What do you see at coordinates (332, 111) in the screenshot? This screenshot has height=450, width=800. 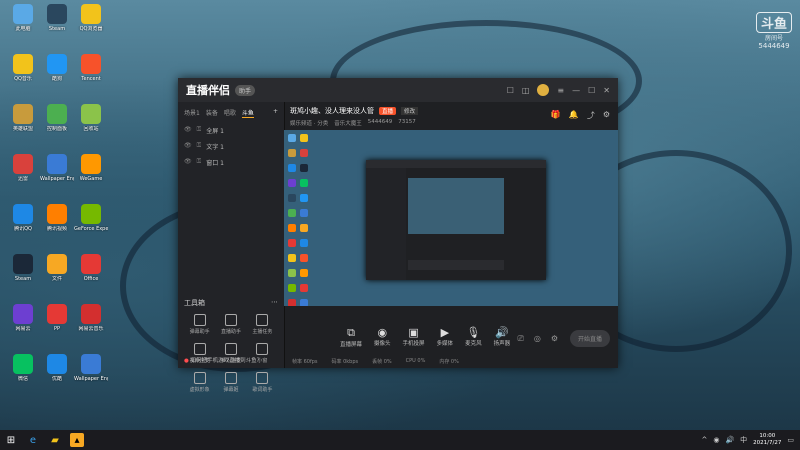 I see `room-title: 斑鸠小趣、没人理来没人管` at bounding box center [332, 111].